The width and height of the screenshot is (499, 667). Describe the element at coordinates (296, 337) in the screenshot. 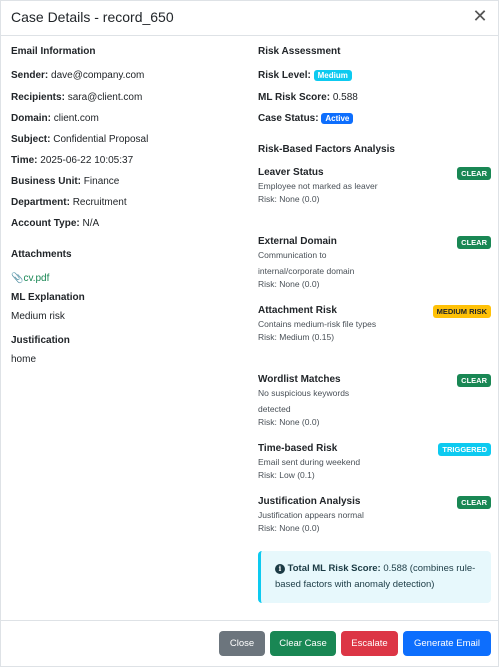

I see `factor-risk: Risk: Medium (0.15)` at that location.